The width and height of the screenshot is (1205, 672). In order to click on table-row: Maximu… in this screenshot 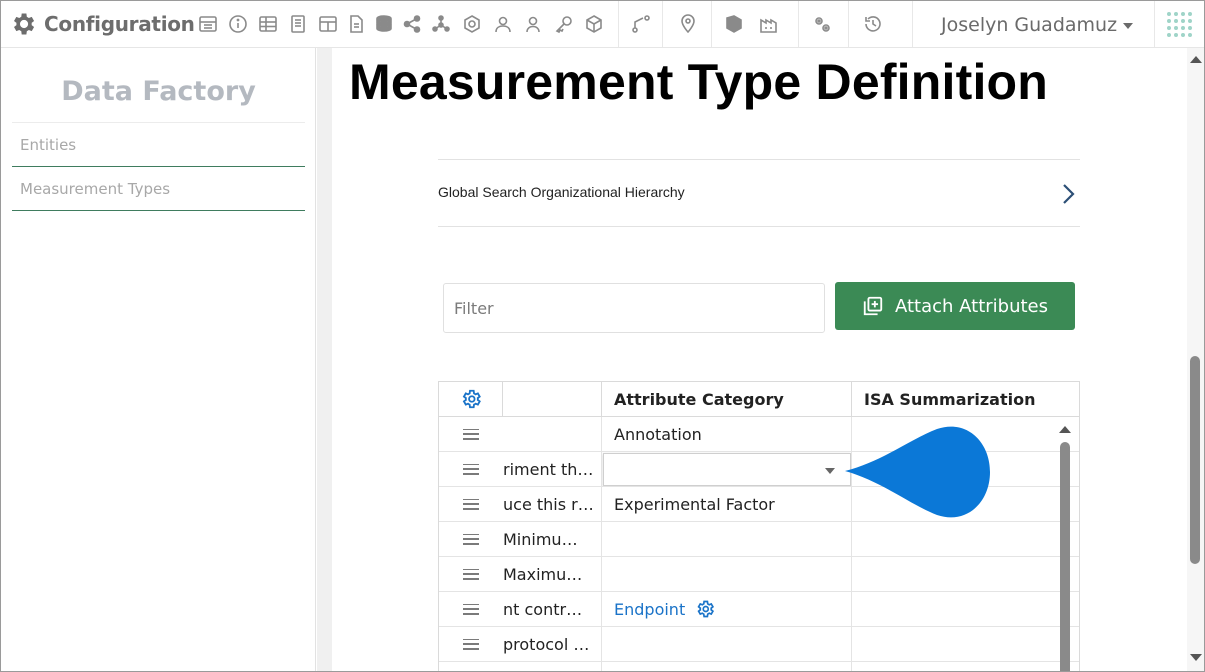, I will do `click(759, 574)`.